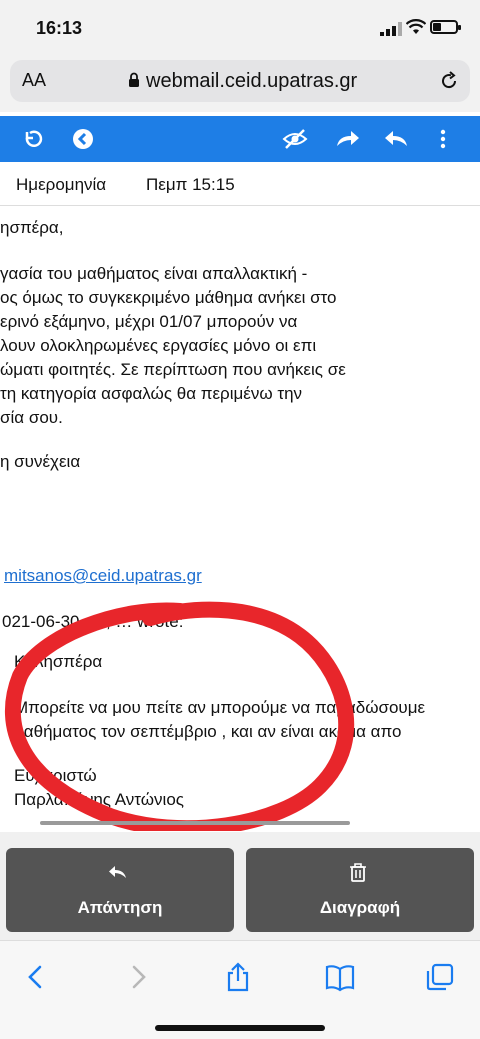 Image resolution: width=480 pixels, height=1039 pixels. I want to click on browser-bottom-bar, so click(240, 989).